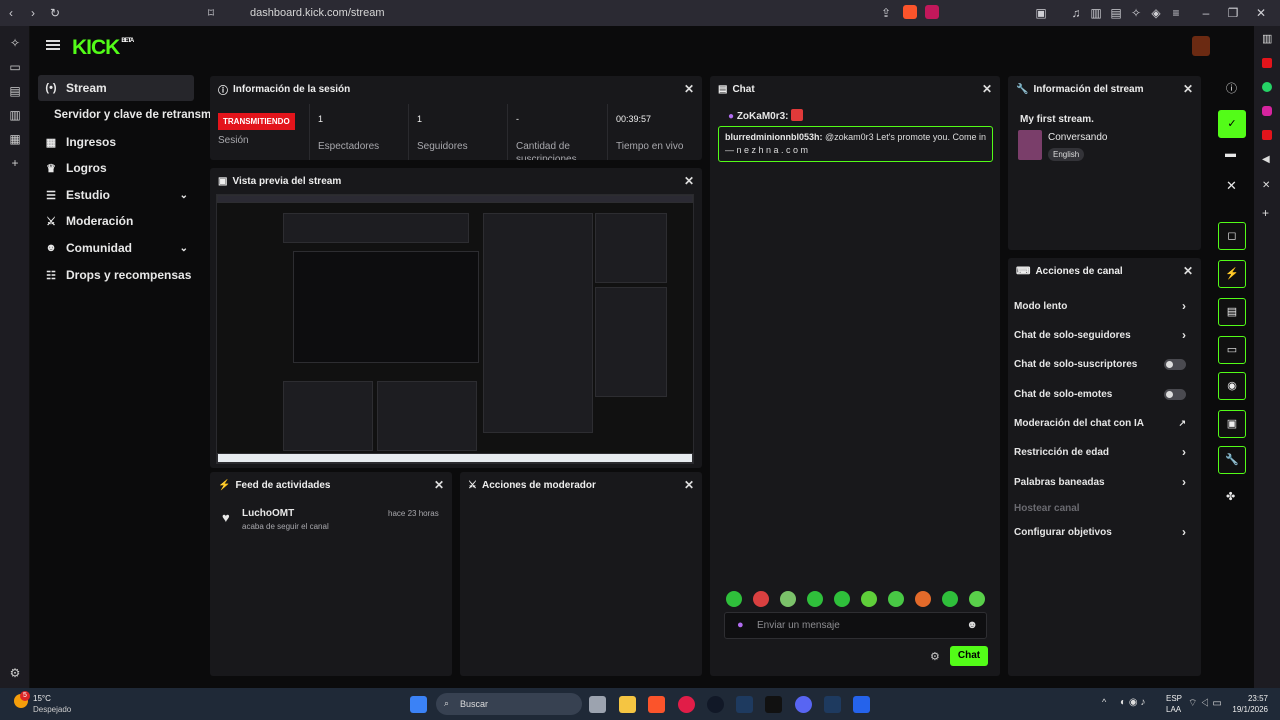 The height and width of the screenshot is (720, 1280). Describe the element at coordinates (15, 140) in the screenshot. I see `history-side-icon: ▦` at that location.